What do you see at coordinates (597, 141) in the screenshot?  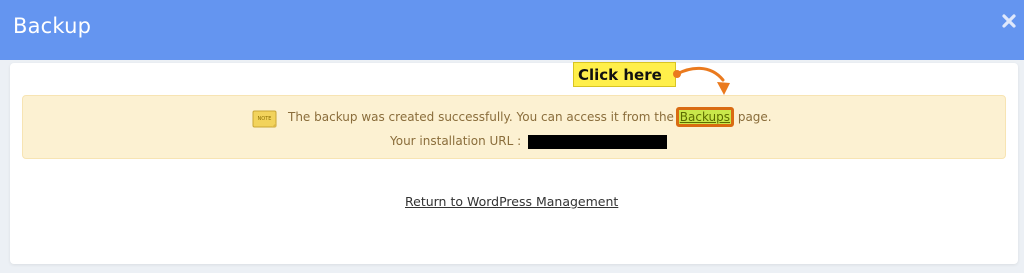 I see `redacted-url` at bounding box center [597, 141].